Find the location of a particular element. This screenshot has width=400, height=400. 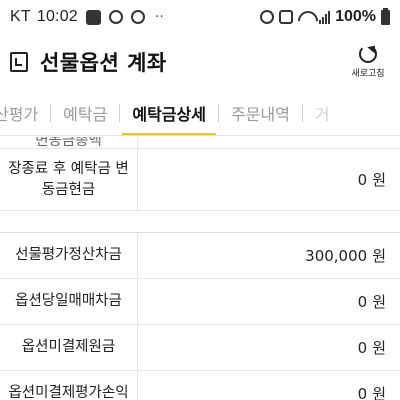

signal-icon is located at coordinates (325, 17).